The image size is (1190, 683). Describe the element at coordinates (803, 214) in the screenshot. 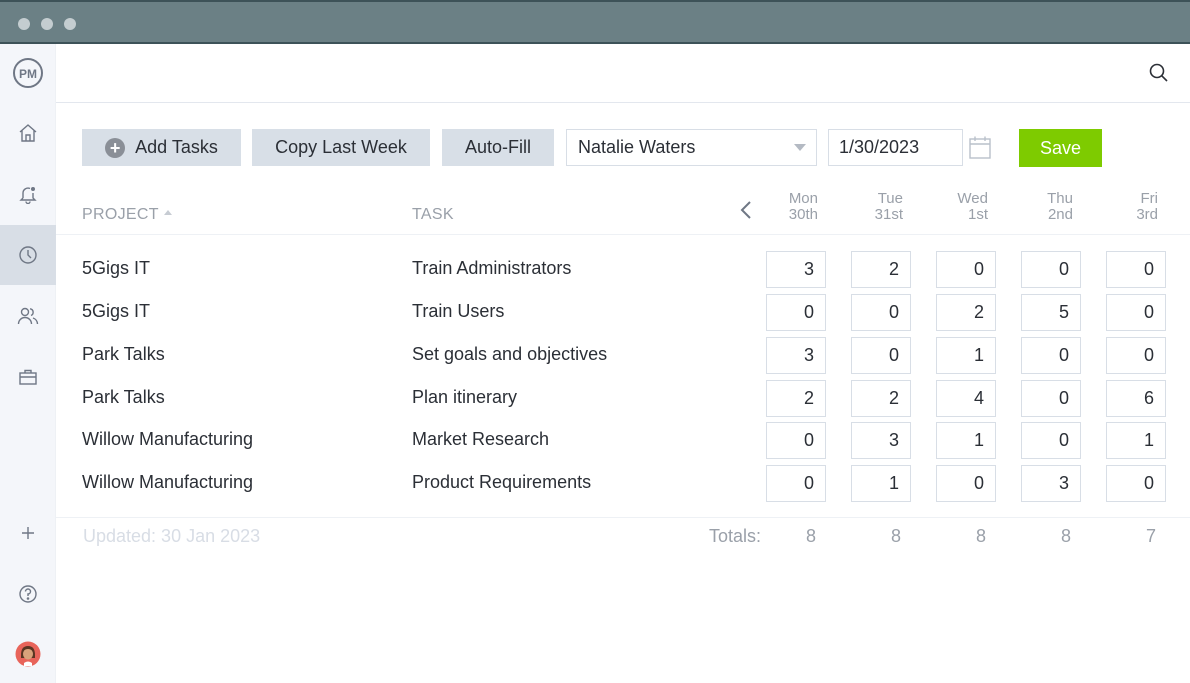

I see `day-date: 30th` at that location.